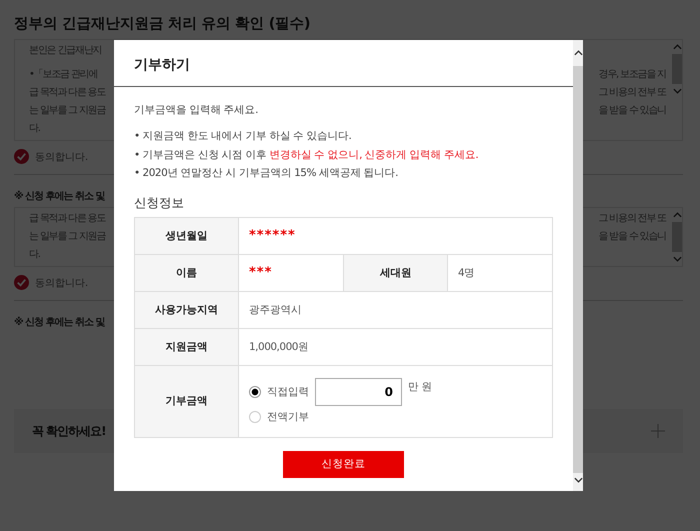 Image resolution: width=700 pixels, height=531 pixels. I want to click on plus-icon, so click(658, 431).